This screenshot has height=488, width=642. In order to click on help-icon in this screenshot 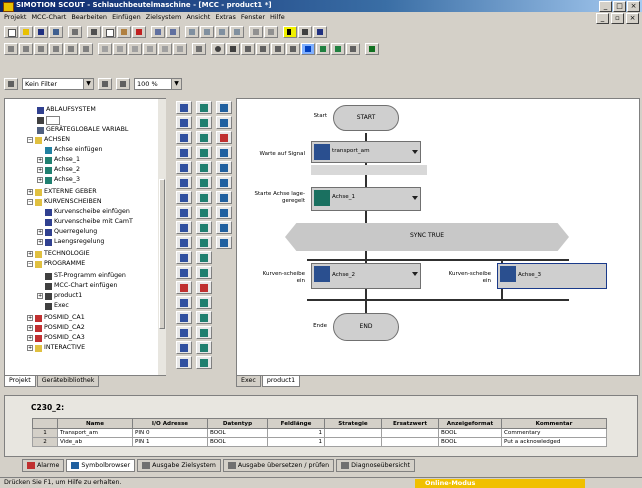, I will do `click(320, 32)`.